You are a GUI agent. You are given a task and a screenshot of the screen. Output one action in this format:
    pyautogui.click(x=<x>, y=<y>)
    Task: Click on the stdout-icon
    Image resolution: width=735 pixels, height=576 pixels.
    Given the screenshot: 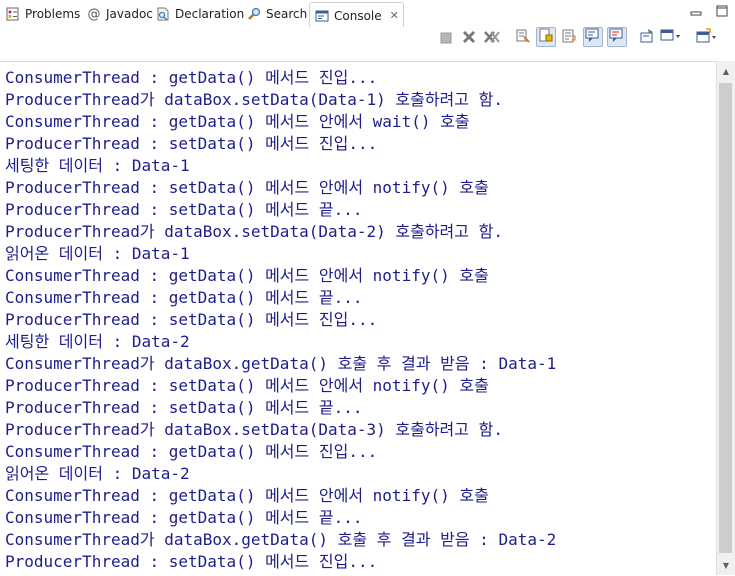 What is the action you would take?
    pyautogui.click(x=593, y=37)
    